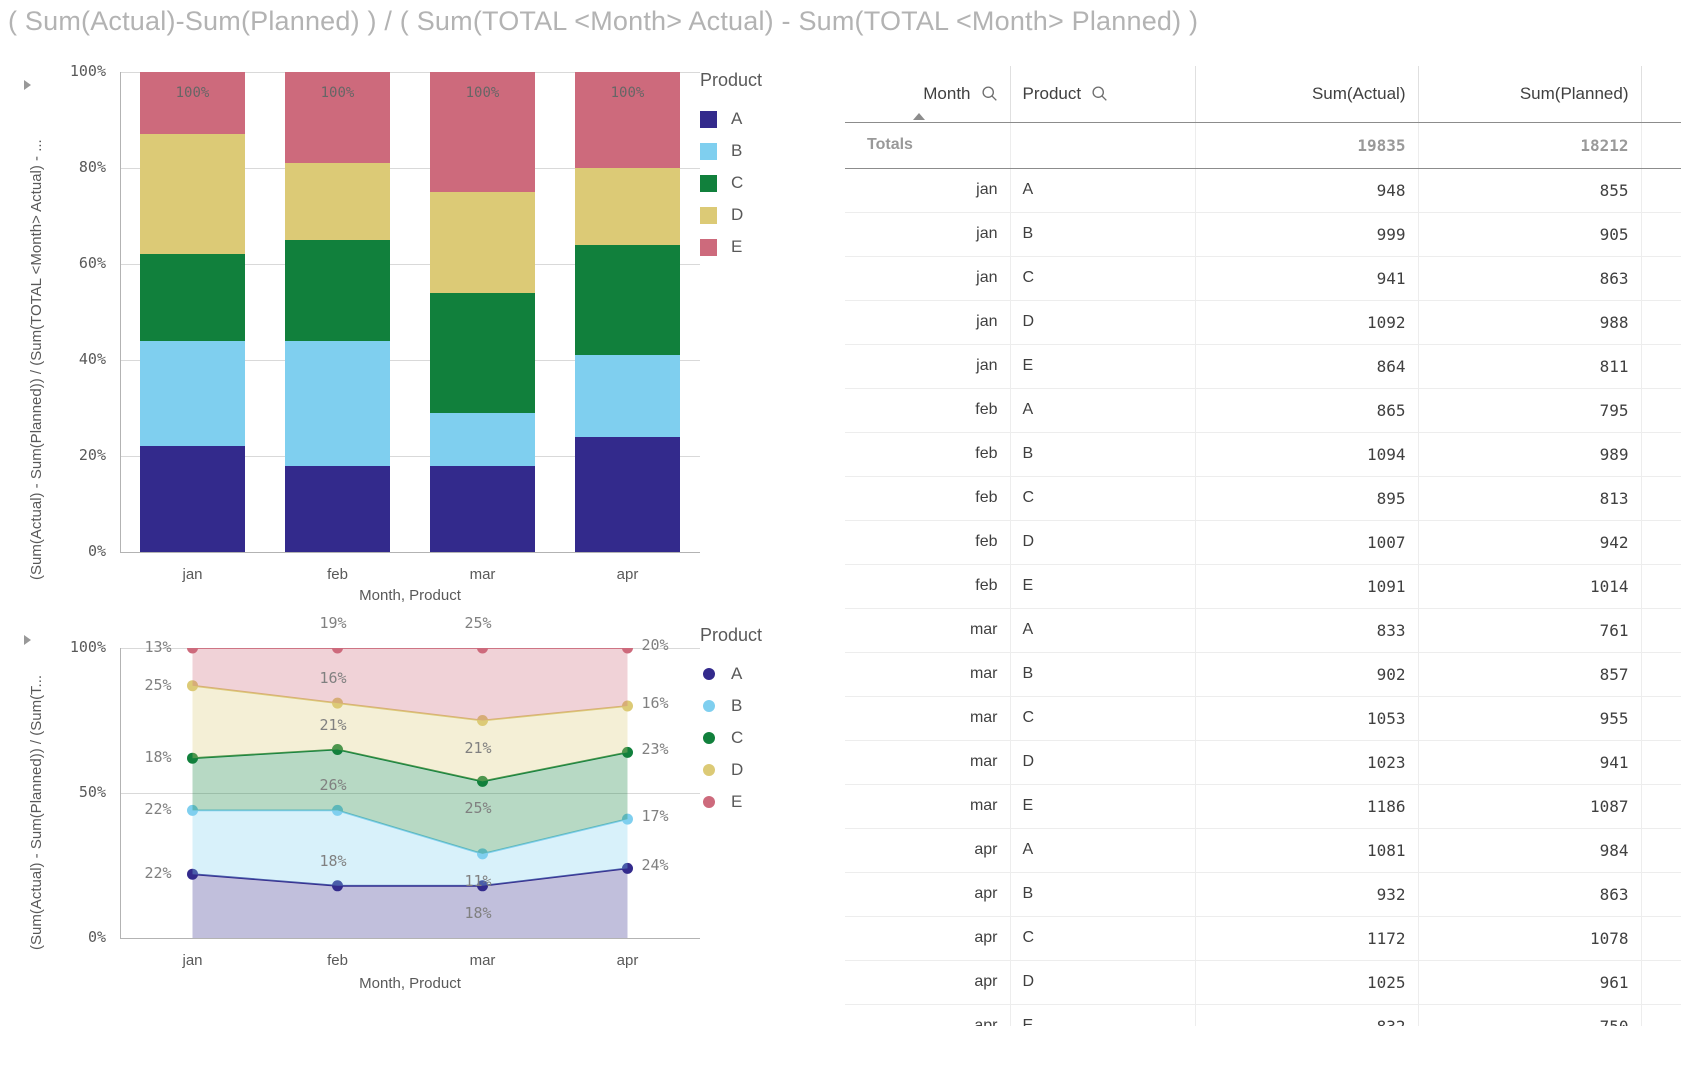 This screenshot has width=1681, height=1087. What do you see at coordinates (1307, 806) in the screenshot?
I see `cell-sum-actual: 1186` at bounding box center [1307, 806].